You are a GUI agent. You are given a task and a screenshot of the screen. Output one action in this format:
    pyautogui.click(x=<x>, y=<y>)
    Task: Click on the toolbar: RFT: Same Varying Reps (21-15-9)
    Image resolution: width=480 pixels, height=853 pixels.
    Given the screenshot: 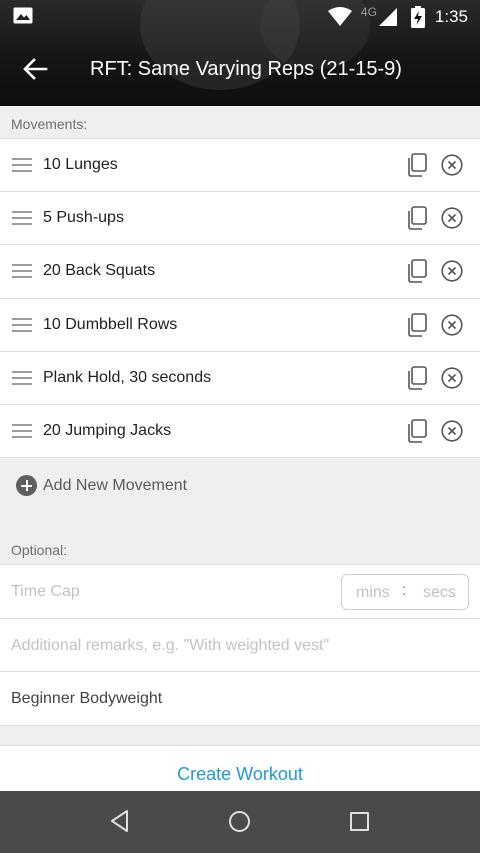 What is the action you would take?
    pyautogui.click(x=240, y=70)
    